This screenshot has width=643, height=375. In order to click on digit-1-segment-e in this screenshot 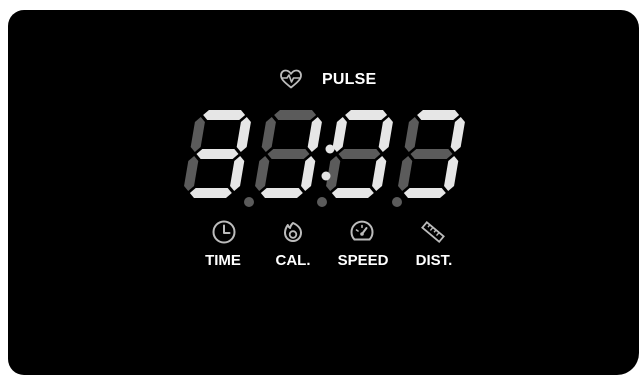, I will do `click(191, 173)`.